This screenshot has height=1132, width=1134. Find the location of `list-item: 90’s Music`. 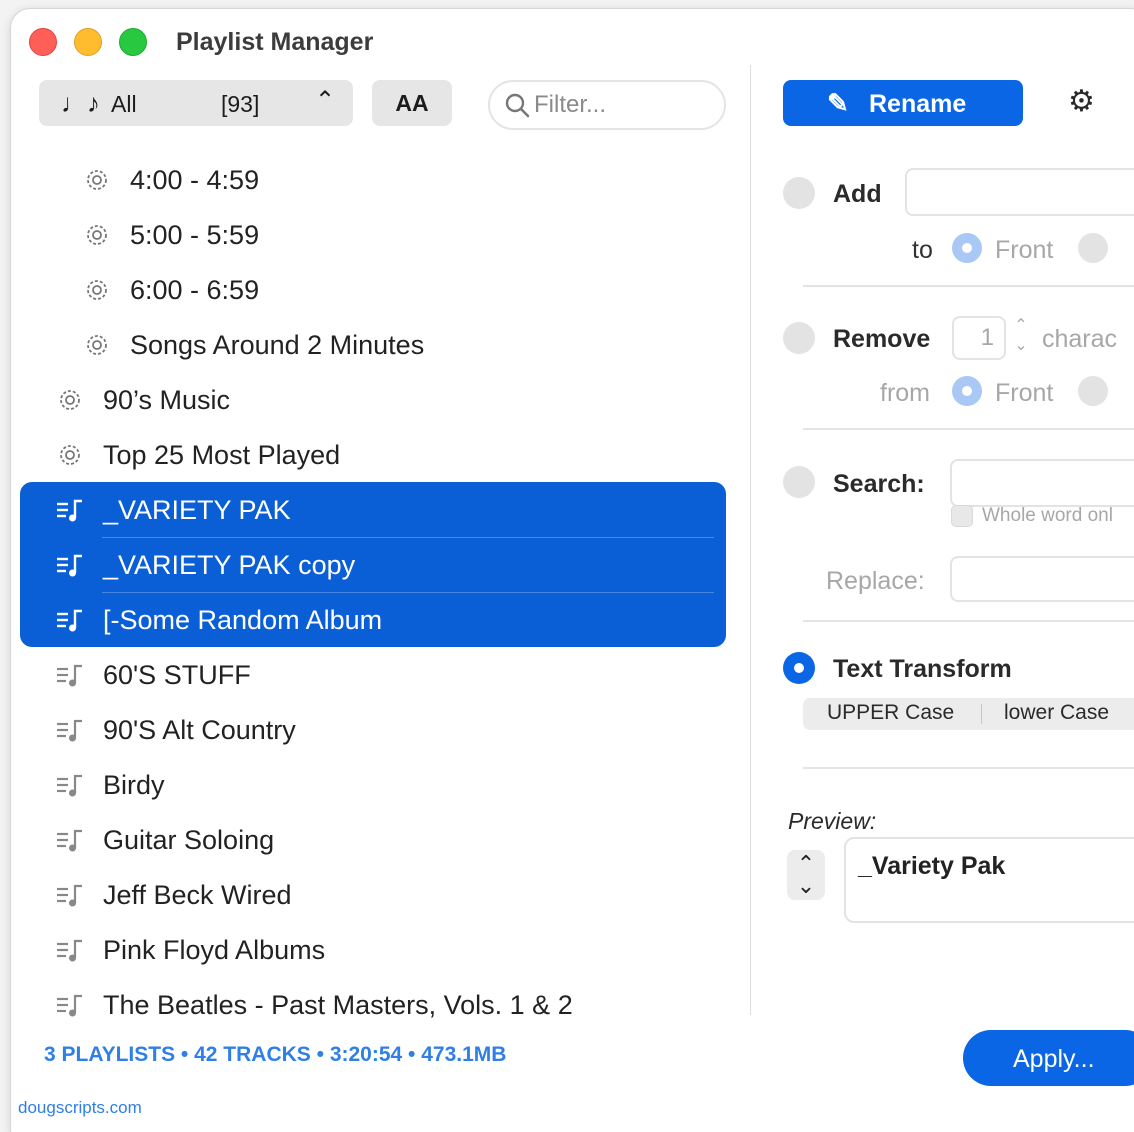

list-item: 90’s Music is located at coordinates (373, 399).